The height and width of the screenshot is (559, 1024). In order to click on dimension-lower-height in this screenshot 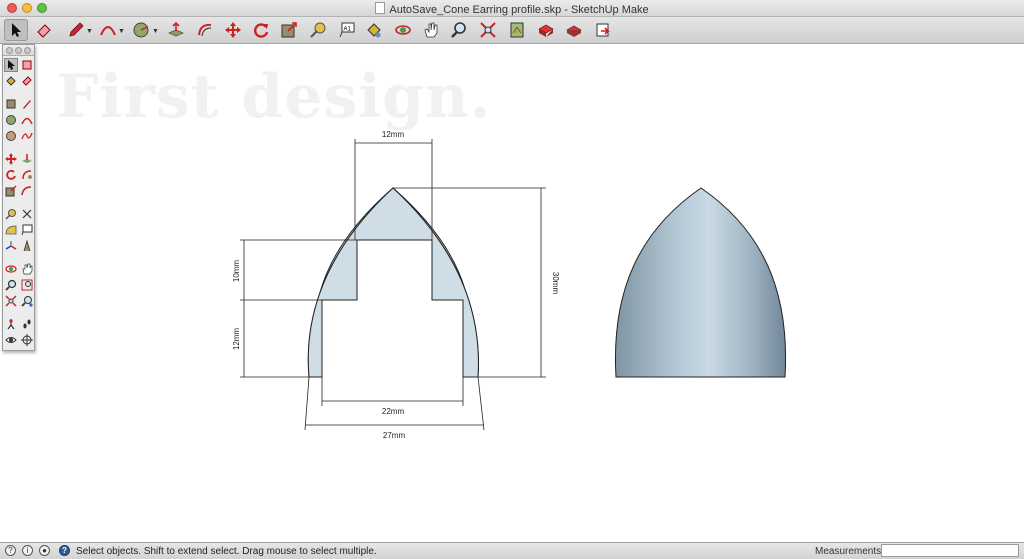, I will do `click(274, 339)`.